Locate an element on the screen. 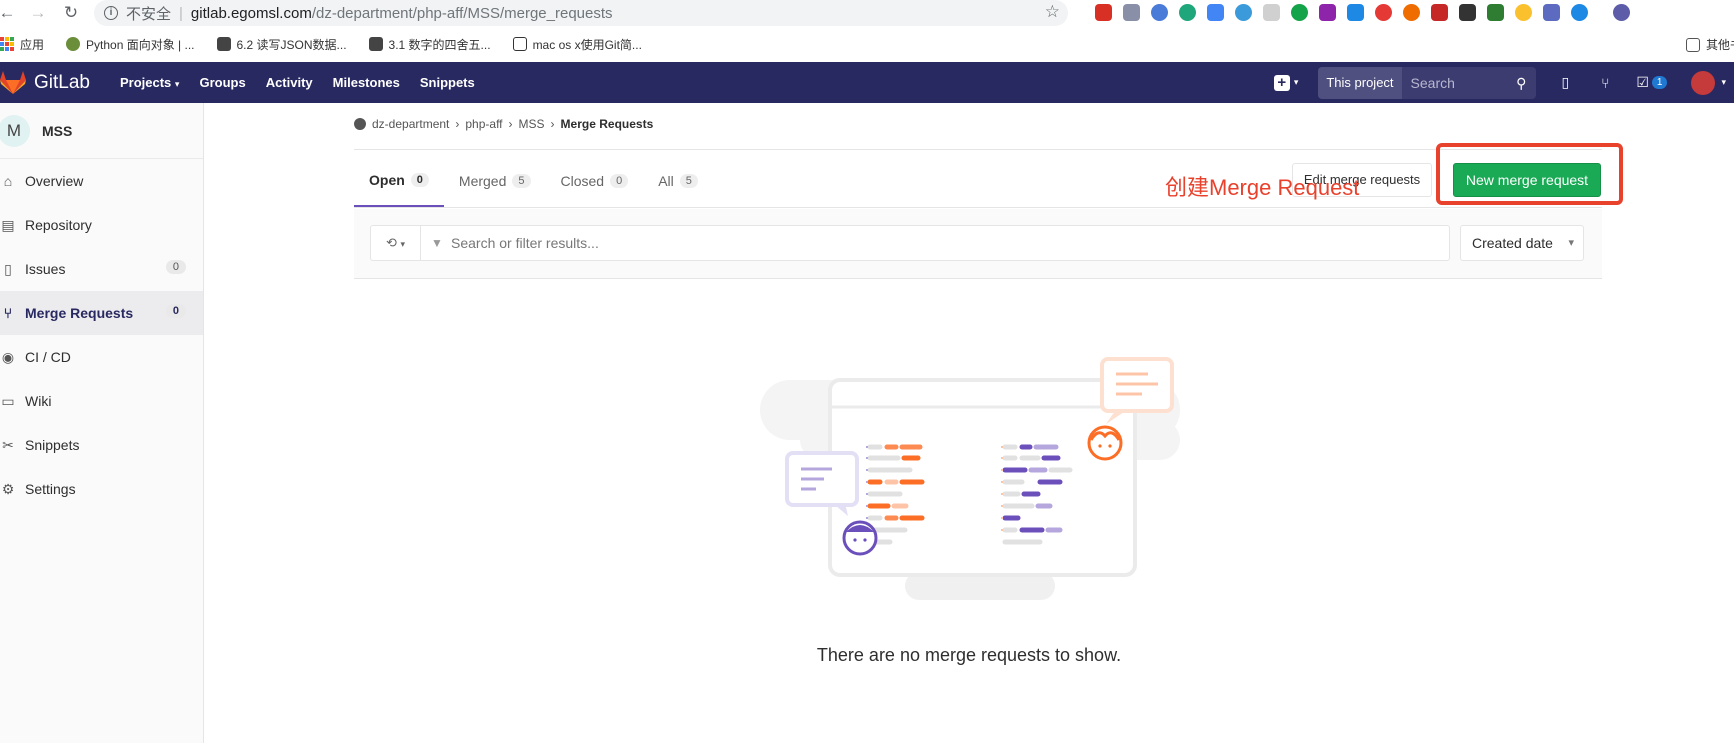 This screenshot has width=1734, height=743. sidebar-item-label: Repository is located at coordinates (58, 225).